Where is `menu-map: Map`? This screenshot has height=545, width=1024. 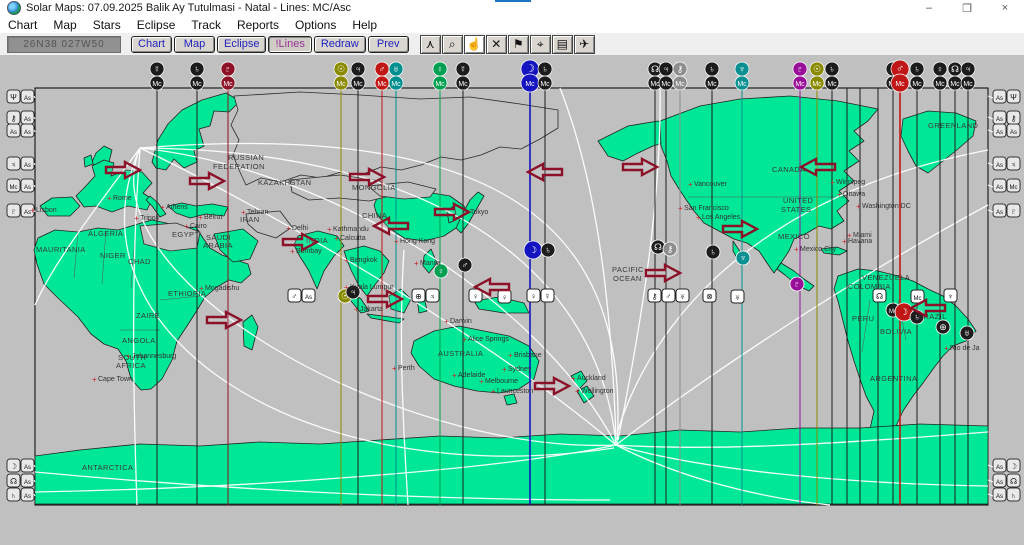
menu-map: Map is located at coordinates (64, 24).